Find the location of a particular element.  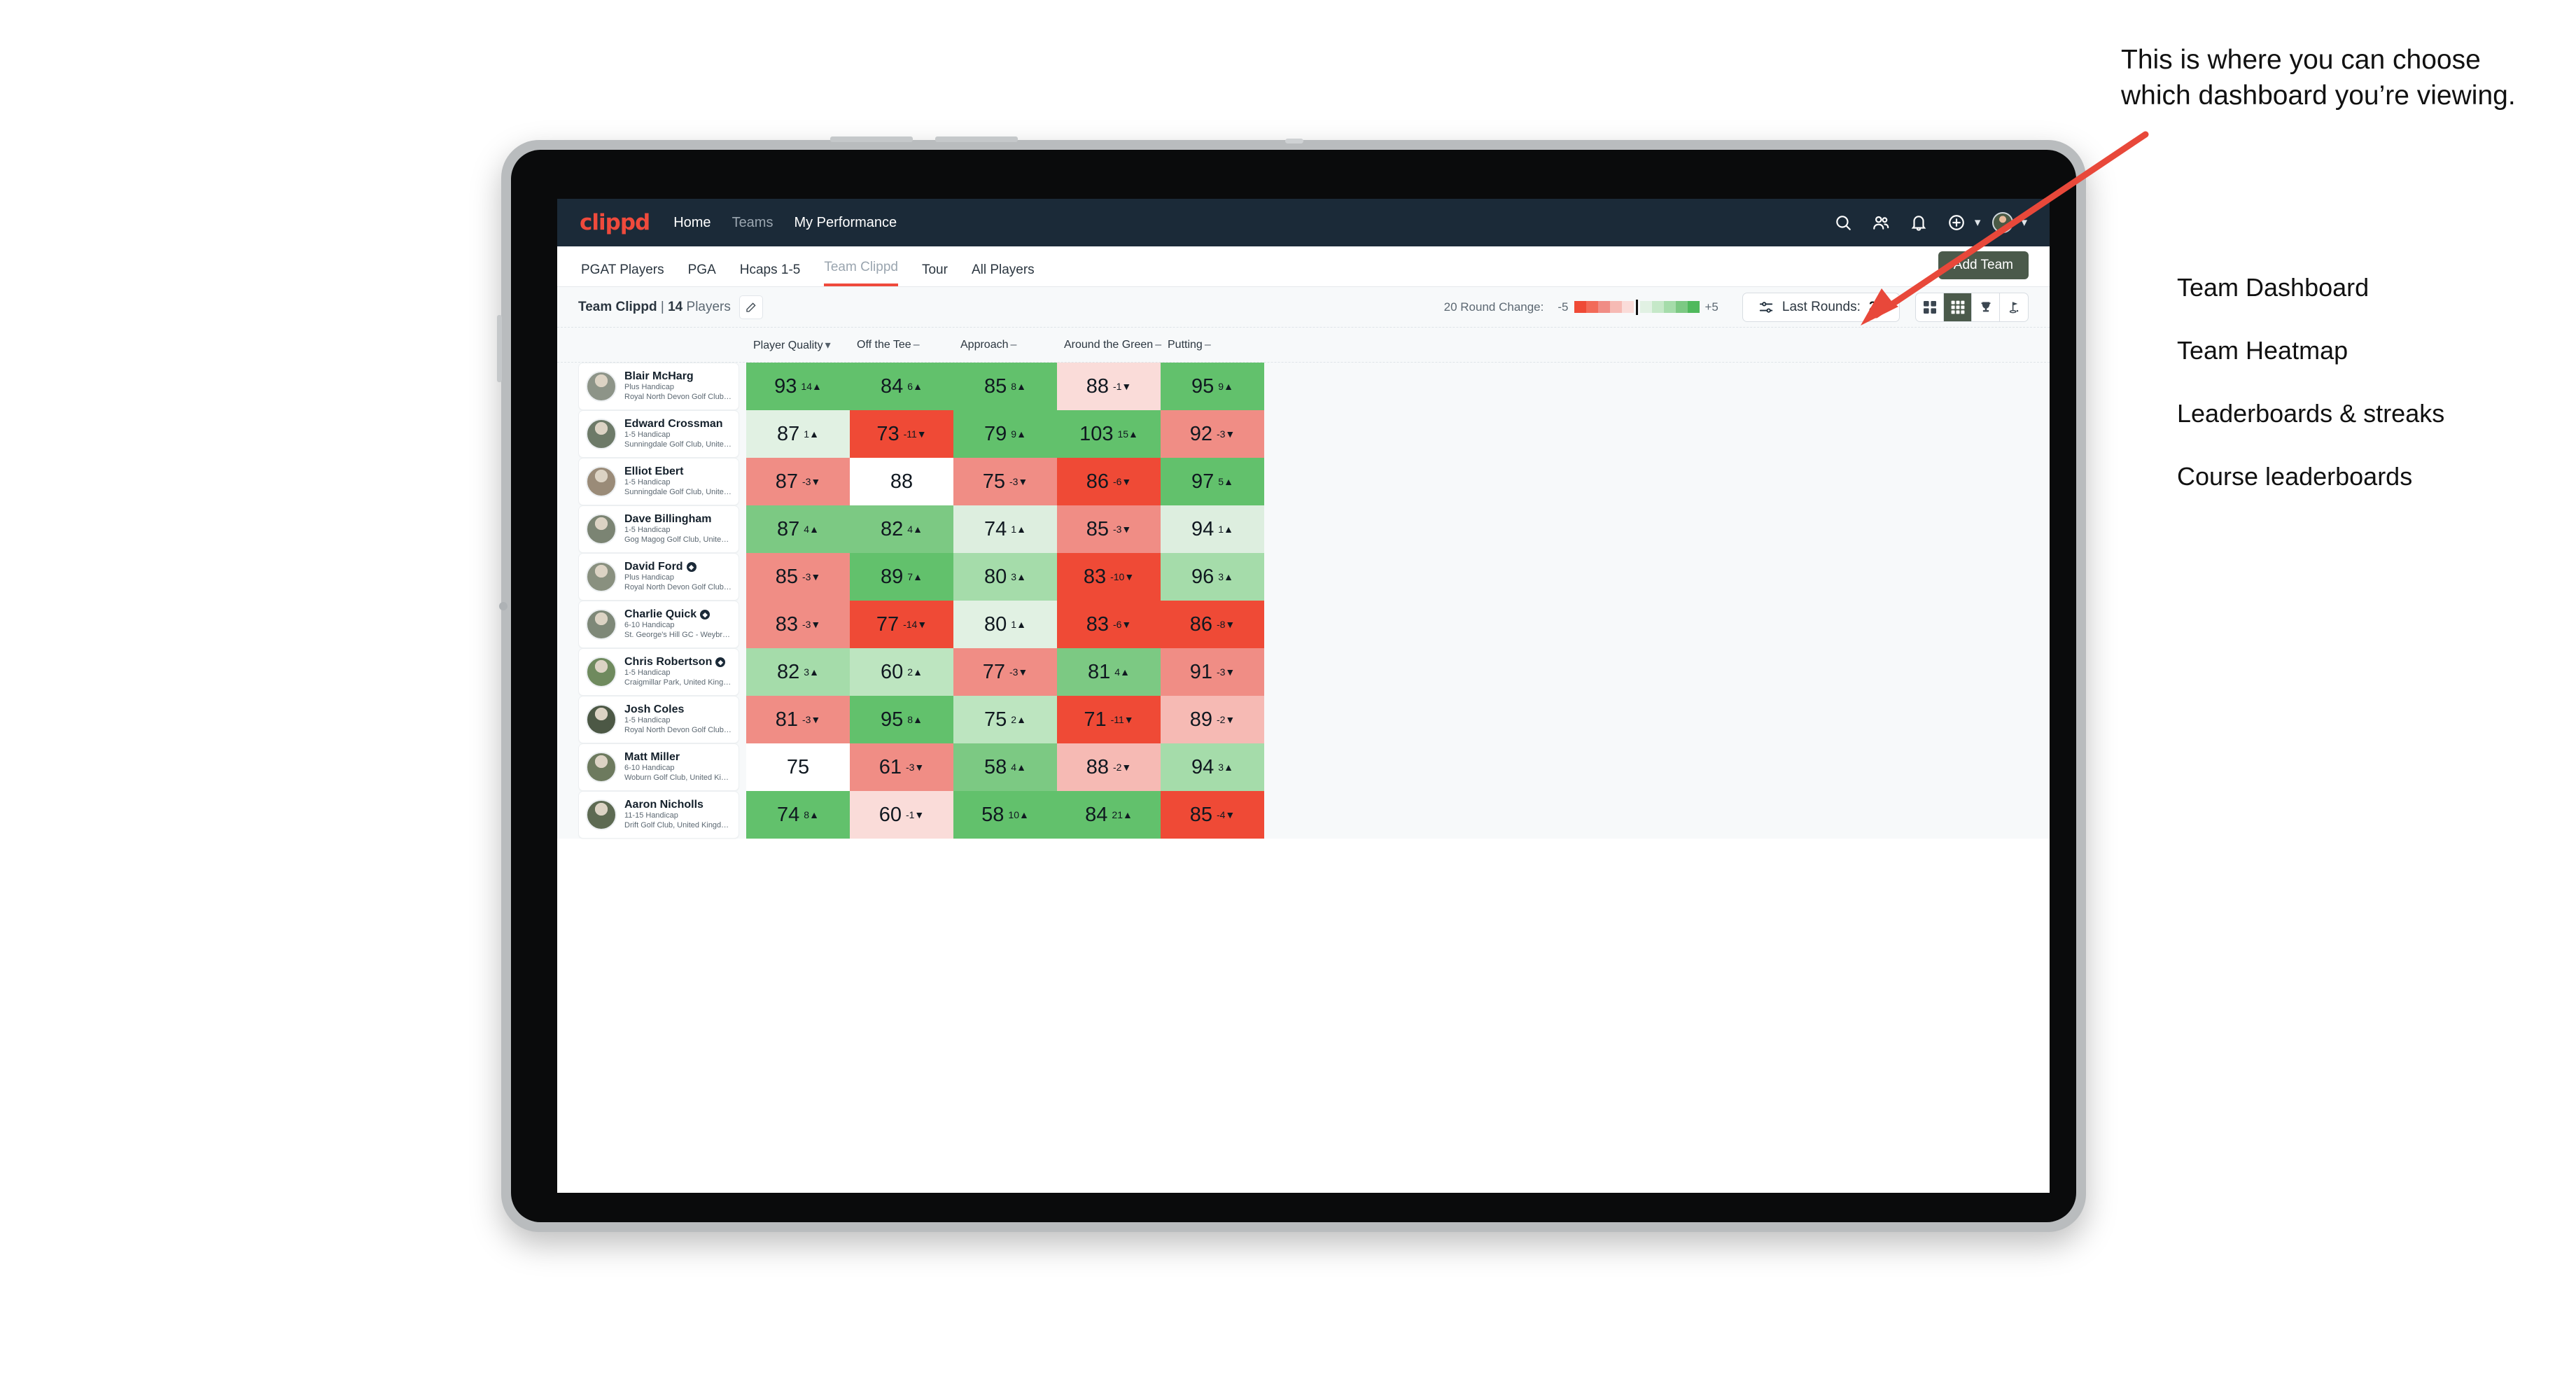

cell-value: 97 is located at coordinates (1202, 481).